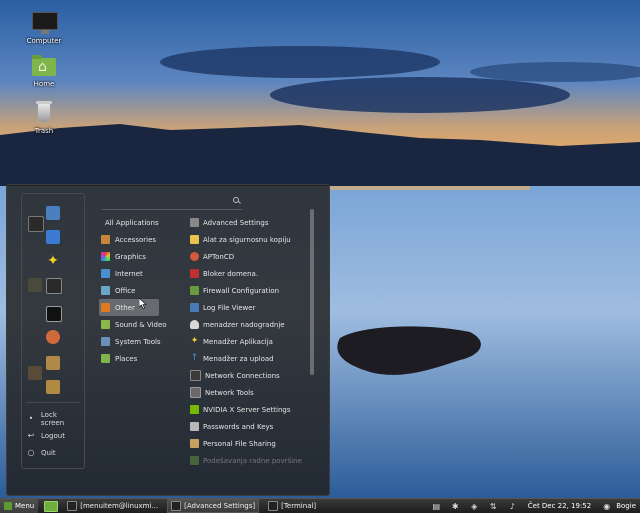 This screenshot has width=640, height=513. I want to click on accessories-icon, so click(105, 239).